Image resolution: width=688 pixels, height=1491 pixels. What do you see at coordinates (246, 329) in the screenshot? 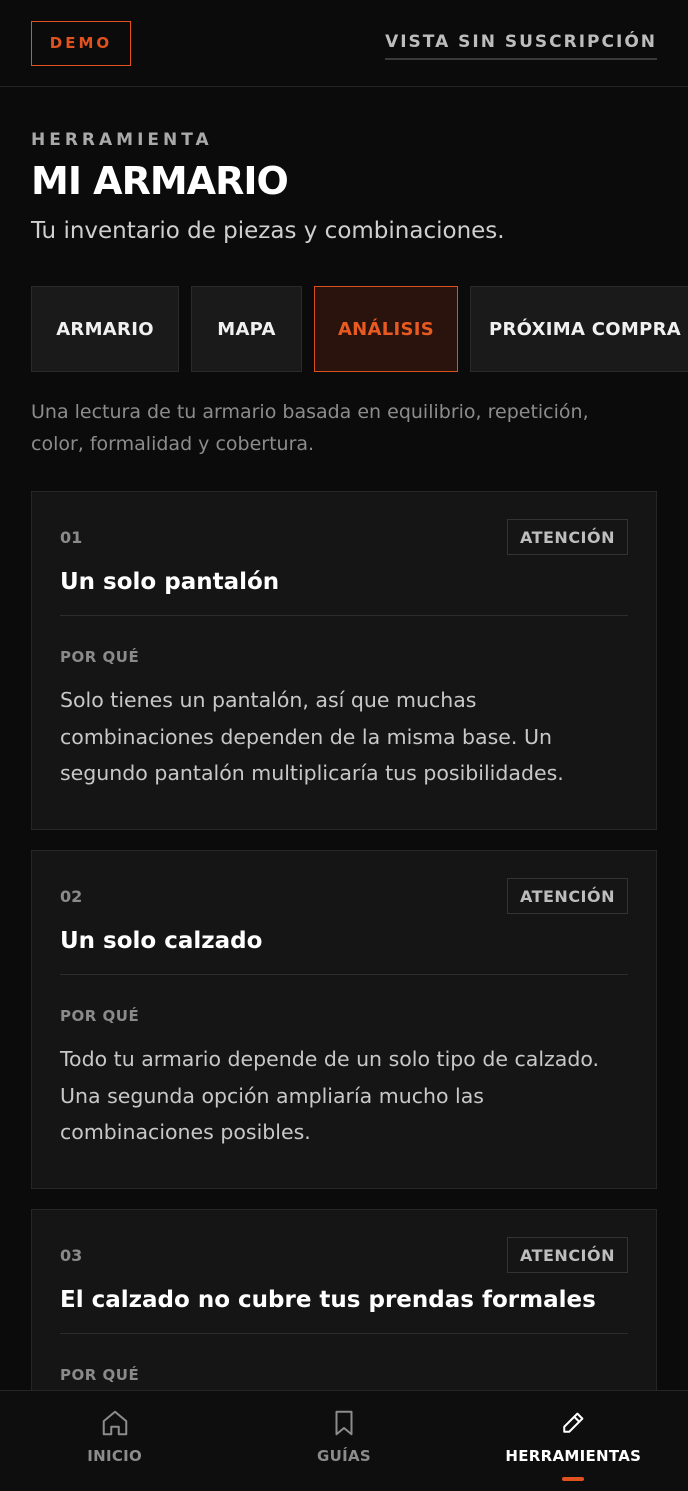
I see `tab-mapa: MAPA` at bounding box center [246, 329].